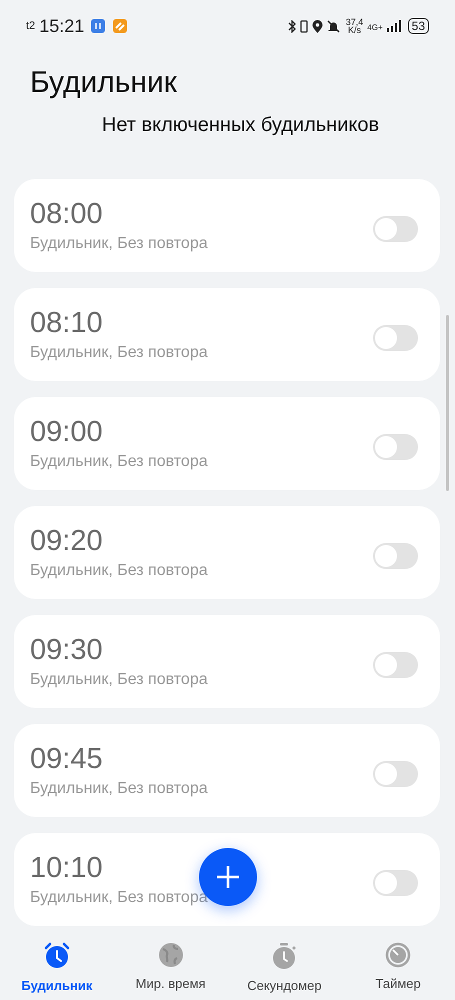 The height and width of the screenshot is (1000, 455). What do you see at coordinates (103, 83) in the screenshot?
I see `page-title: Будильник` at bounding box center [103, 83].